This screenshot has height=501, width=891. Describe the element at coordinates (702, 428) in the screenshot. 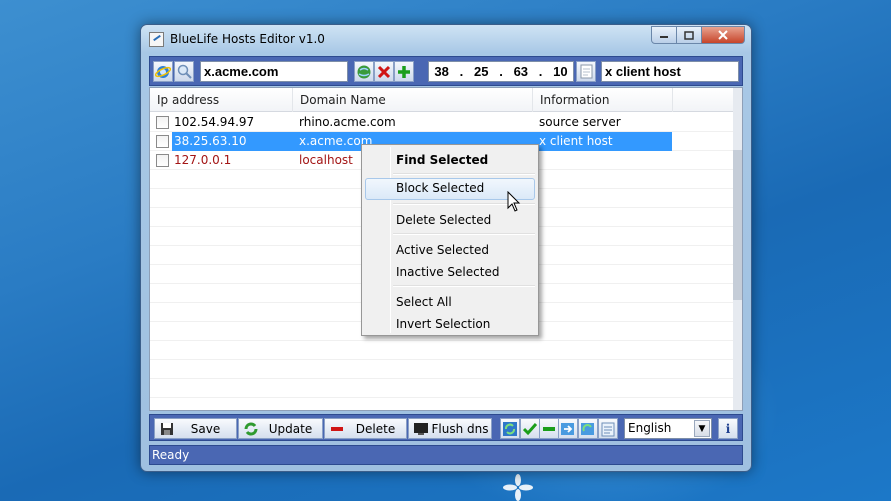

I see `dropdown-arrow-icon: ▼` at that location.